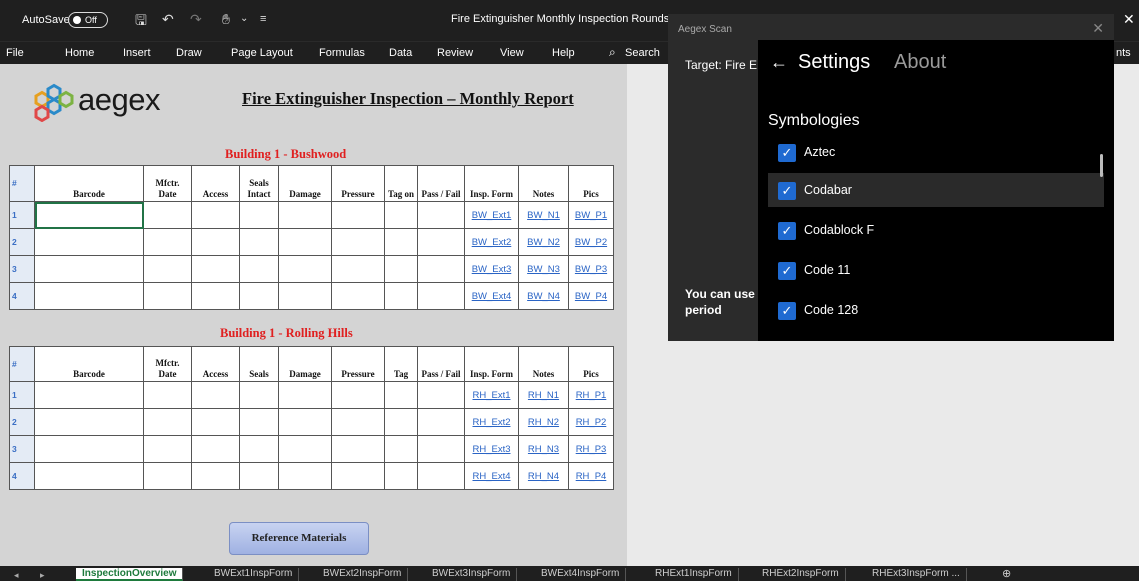 The width and height of the screenshot is (1139, 581). What do you see at coordinates (543, 476) in the screenshot?
I see `notes-link: RH_N4` at bounding box center [543, 476].